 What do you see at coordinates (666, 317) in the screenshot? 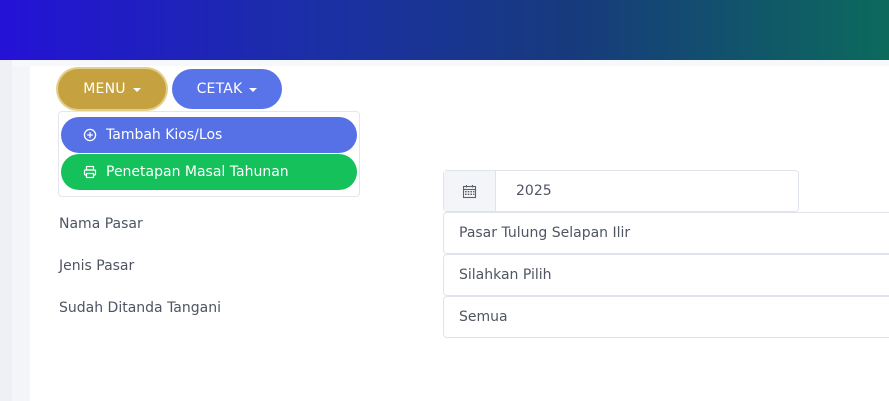
I see `sudah-ditanda-tangani-select: Semua` at bounding box center [666, 317].